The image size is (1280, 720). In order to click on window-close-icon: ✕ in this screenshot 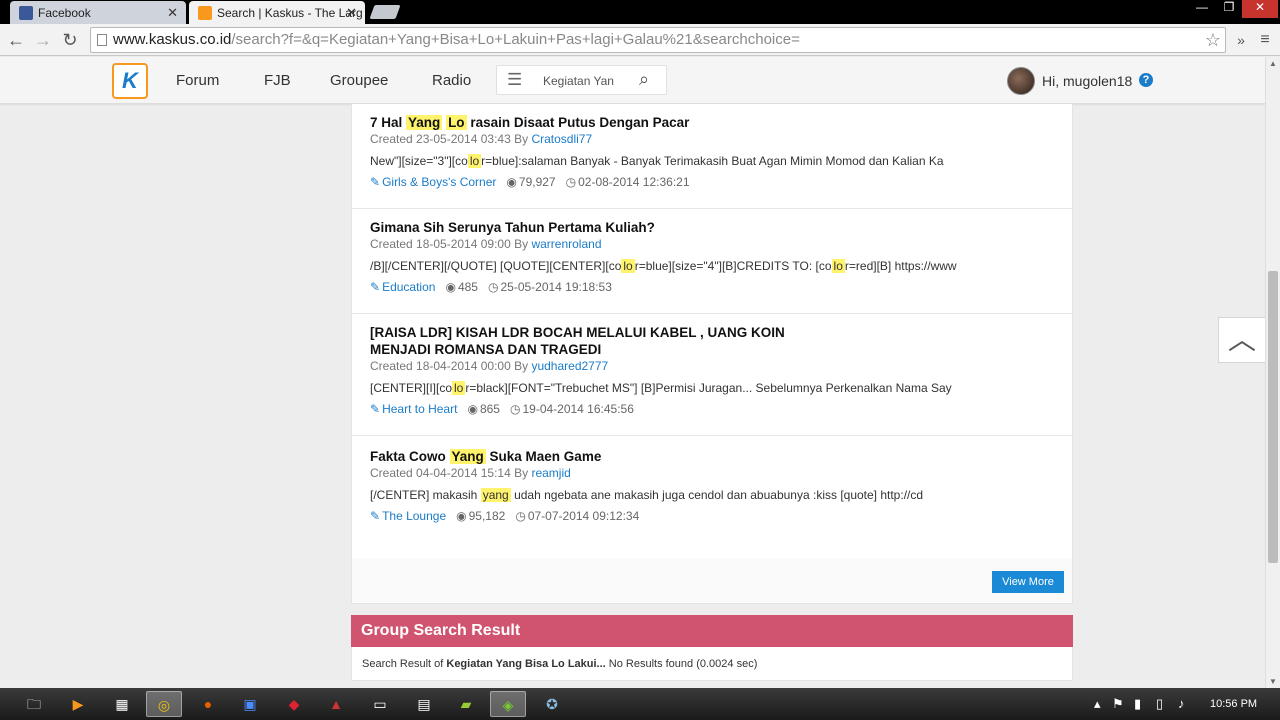, I will do `click(1260, 9)`.